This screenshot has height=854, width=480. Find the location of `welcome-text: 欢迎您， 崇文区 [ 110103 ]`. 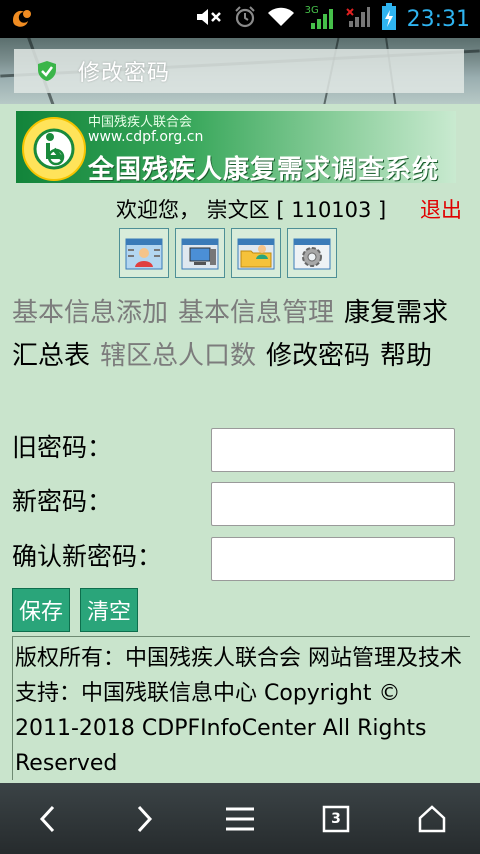

welcome-text: 欢迎您， 崇文区 [ 110103 ] is located at coordinates (251, 210).